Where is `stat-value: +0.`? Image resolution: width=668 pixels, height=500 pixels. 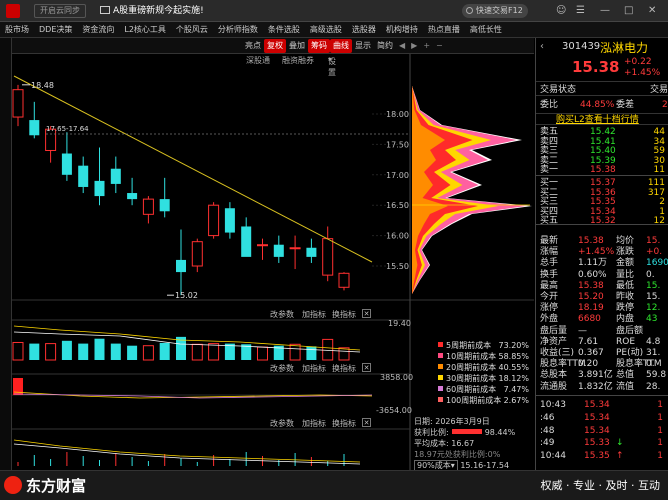 stat-value: +0. is located at coordinates (654, 252).